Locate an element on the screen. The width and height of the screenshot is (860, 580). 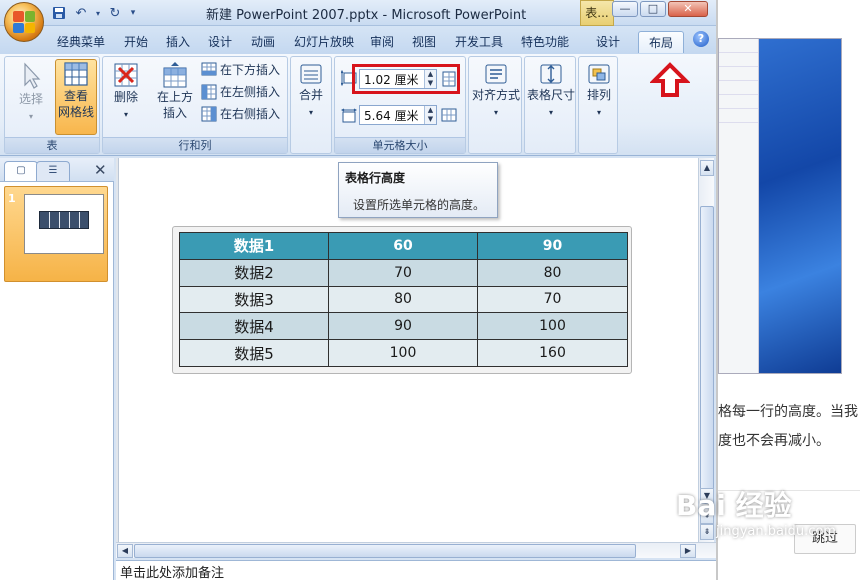
select-button: 选择 ▾ is located at coordinates (31, 98).